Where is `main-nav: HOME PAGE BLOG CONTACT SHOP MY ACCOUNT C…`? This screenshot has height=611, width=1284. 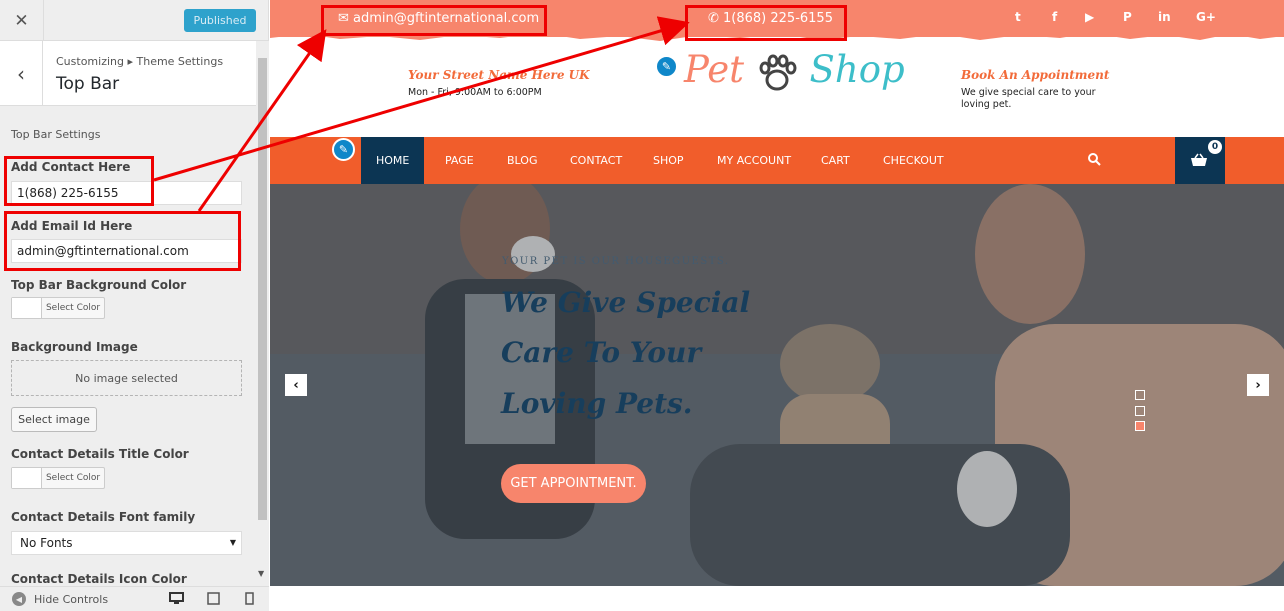
main-nav: HOME PAGE BLOG CONTACT SHOP MY ACCOUNT C… is located at coordinates (777, 160).